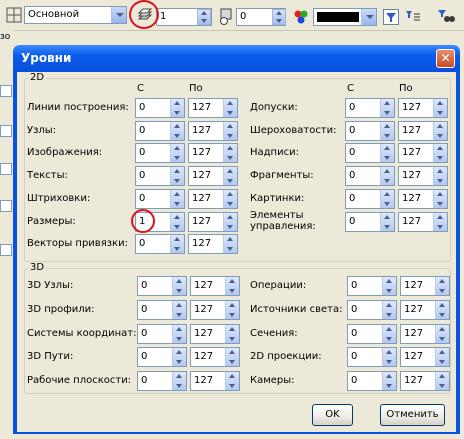  I want to click on color-dots-icon, so click(301, 17).